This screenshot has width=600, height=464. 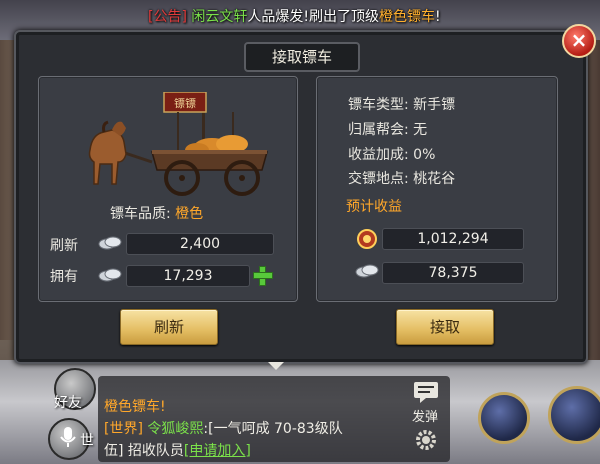 What do you see at coordinates (434, 179) in the screenshot?
I see `delivery-place-value: 桃花谷` at bounding box center [434, 179].